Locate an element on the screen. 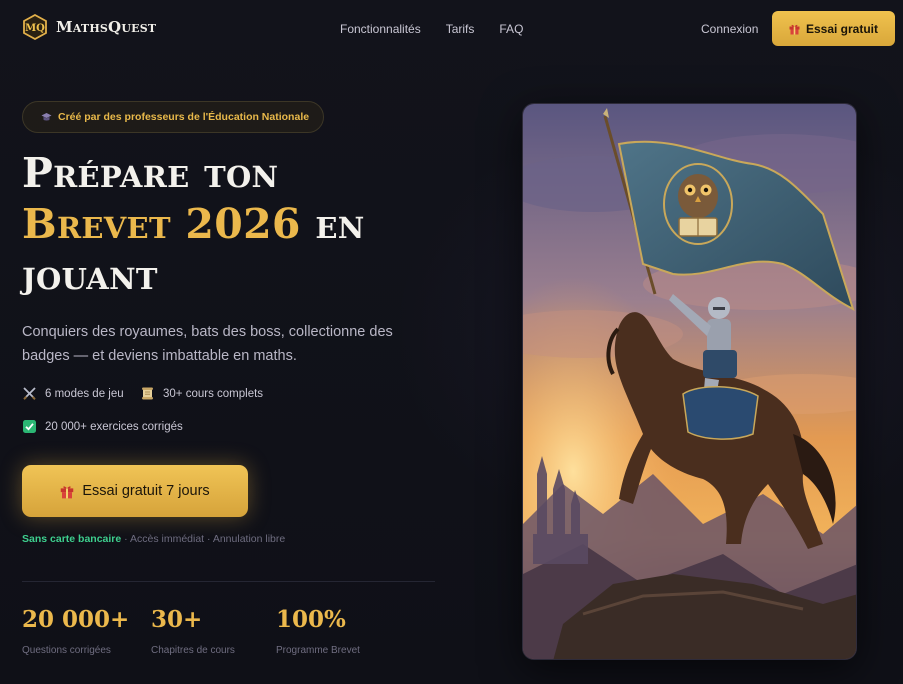 The height and width of the screenshot is (684, 903). stat-program: 100% Programme Brevet is located at coordinates (318, 631).